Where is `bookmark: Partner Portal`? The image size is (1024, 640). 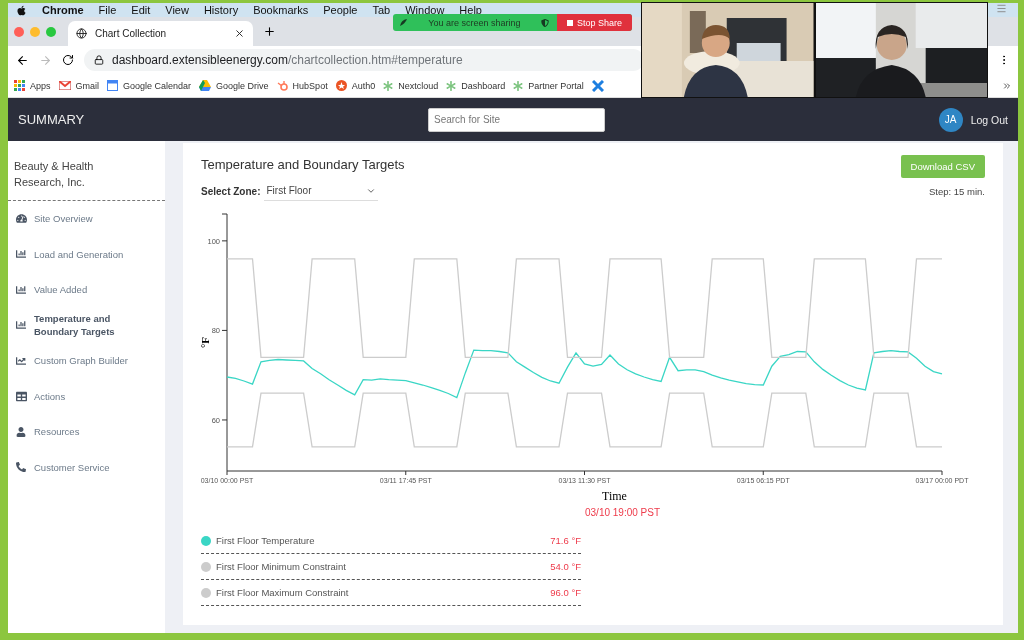 bookmark: Partner Portal is located at coordinates (548, 85).